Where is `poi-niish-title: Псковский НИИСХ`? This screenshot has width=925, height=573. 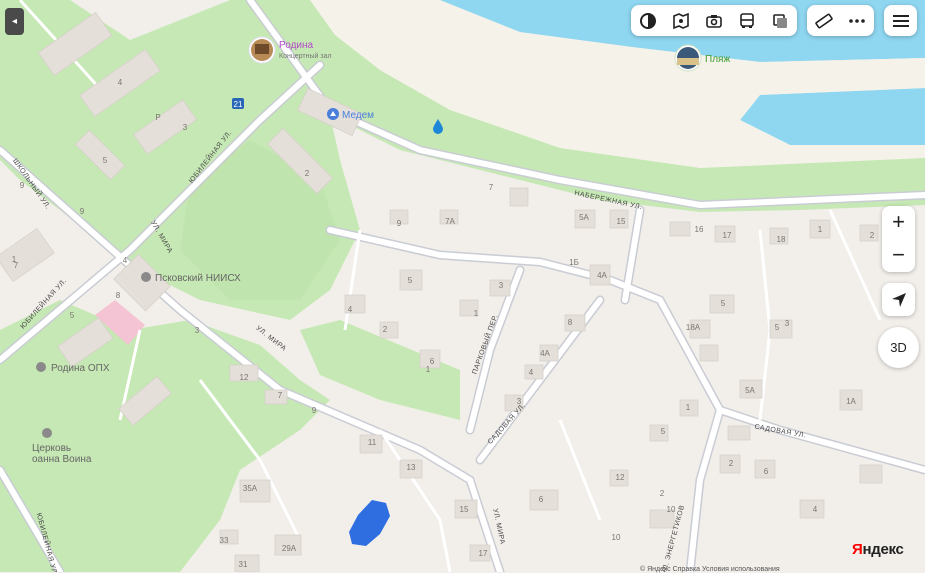
poi-niish-title: Псковский НИИСХ is located at coordinates (198, 278).